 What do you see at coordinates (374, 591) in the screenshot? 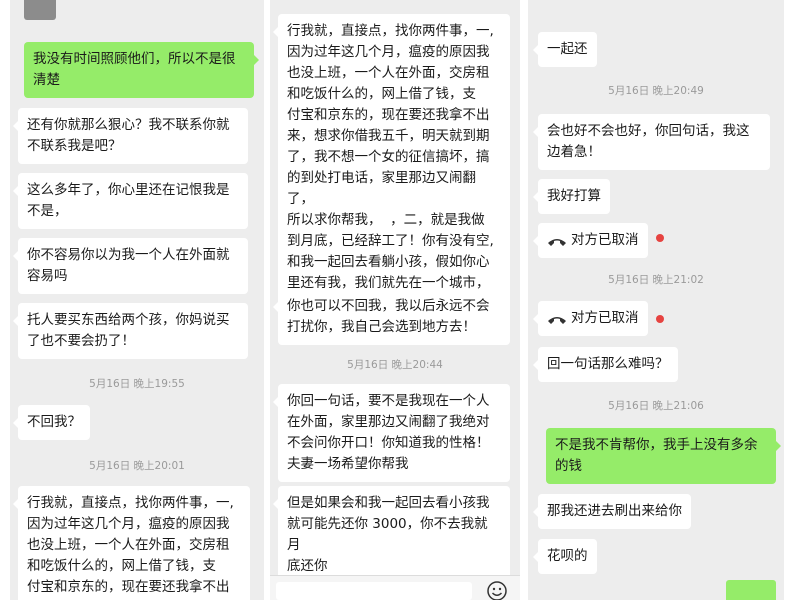
I see `message-input` at bounding box center [374, 591].